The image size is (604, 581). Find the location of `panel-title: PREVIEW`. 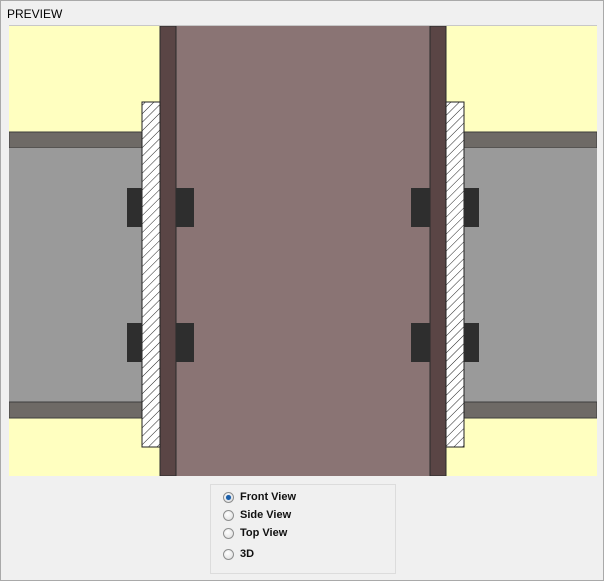

panel-title: PREVIEW is located at coordinates (35, 14).